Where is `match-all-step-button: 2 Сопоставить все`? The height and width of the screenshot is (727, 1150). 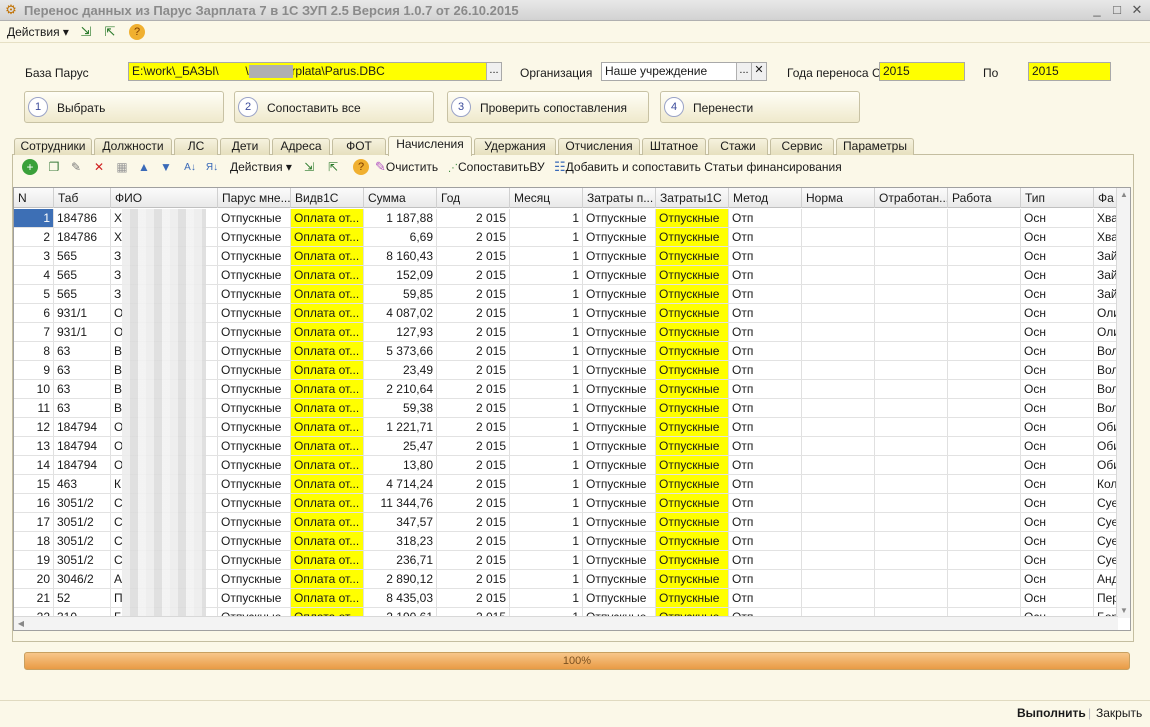
match-all-step-button: 2 Сопоставить все is located at coordinates (334, 107).